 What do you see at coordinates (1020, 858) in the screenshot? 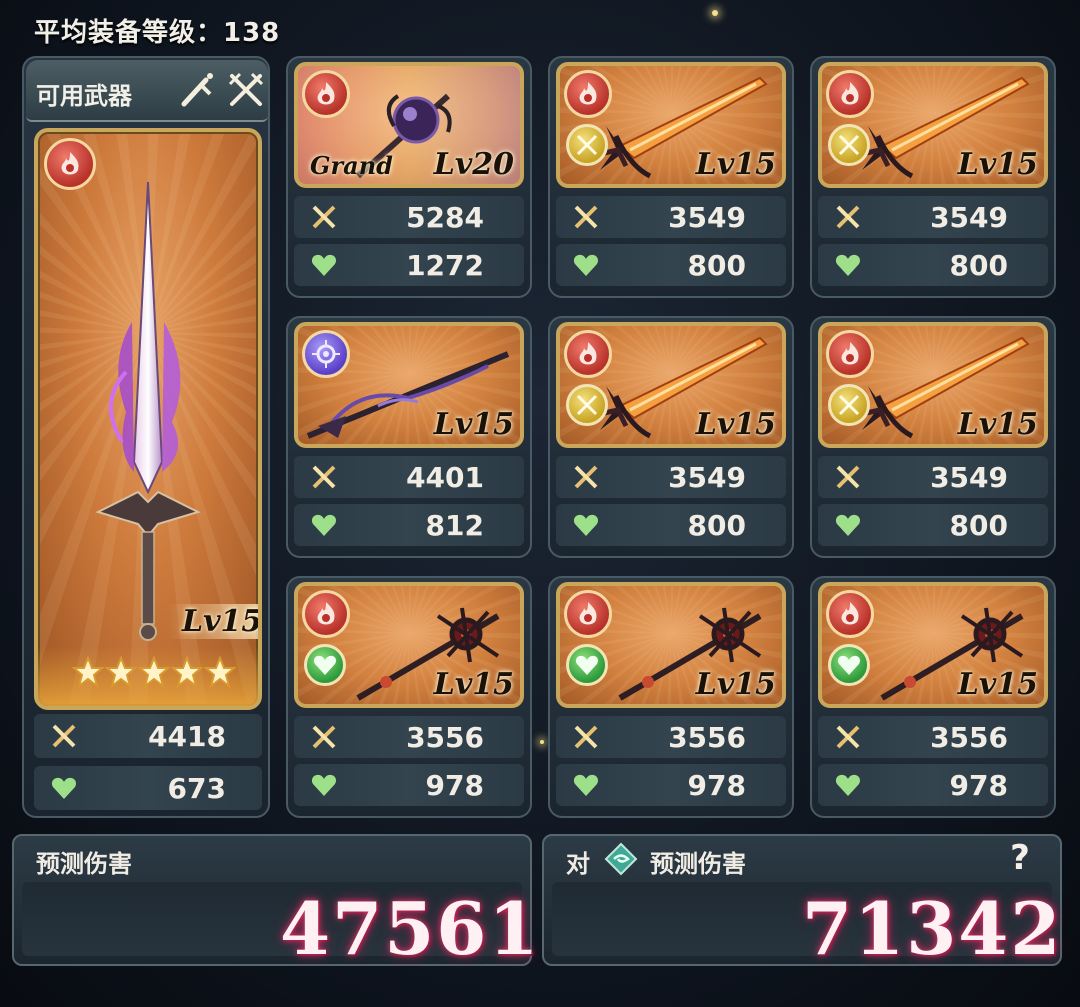
I see `help-button: ?` at bounding box center [1020, 858].